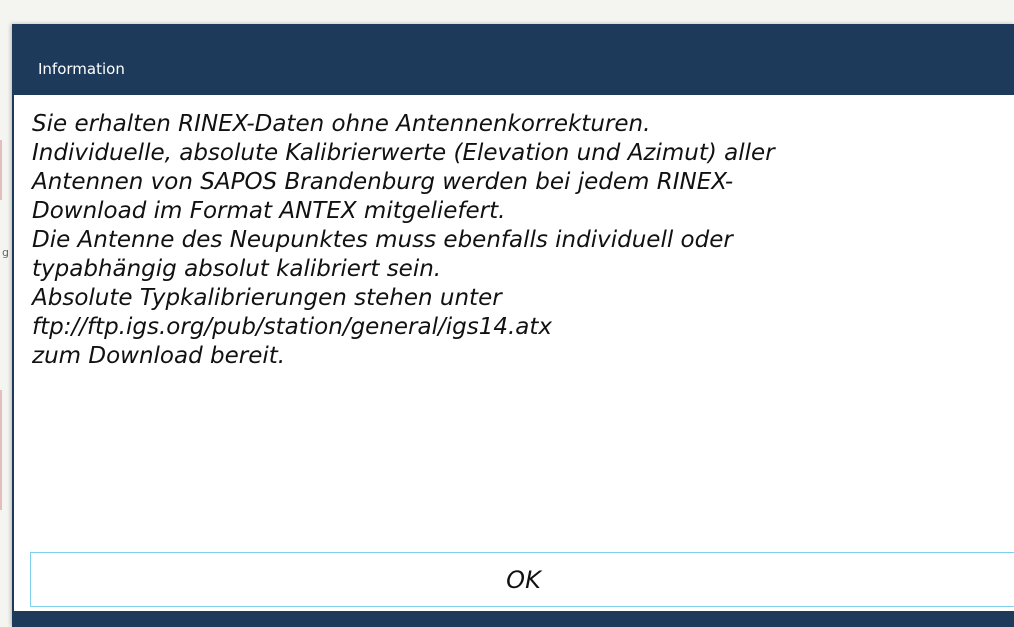  What do you see at coordinates (522, 579) in the screenshot?
I see `ok-button: OK` at bounding box center [522, 579].